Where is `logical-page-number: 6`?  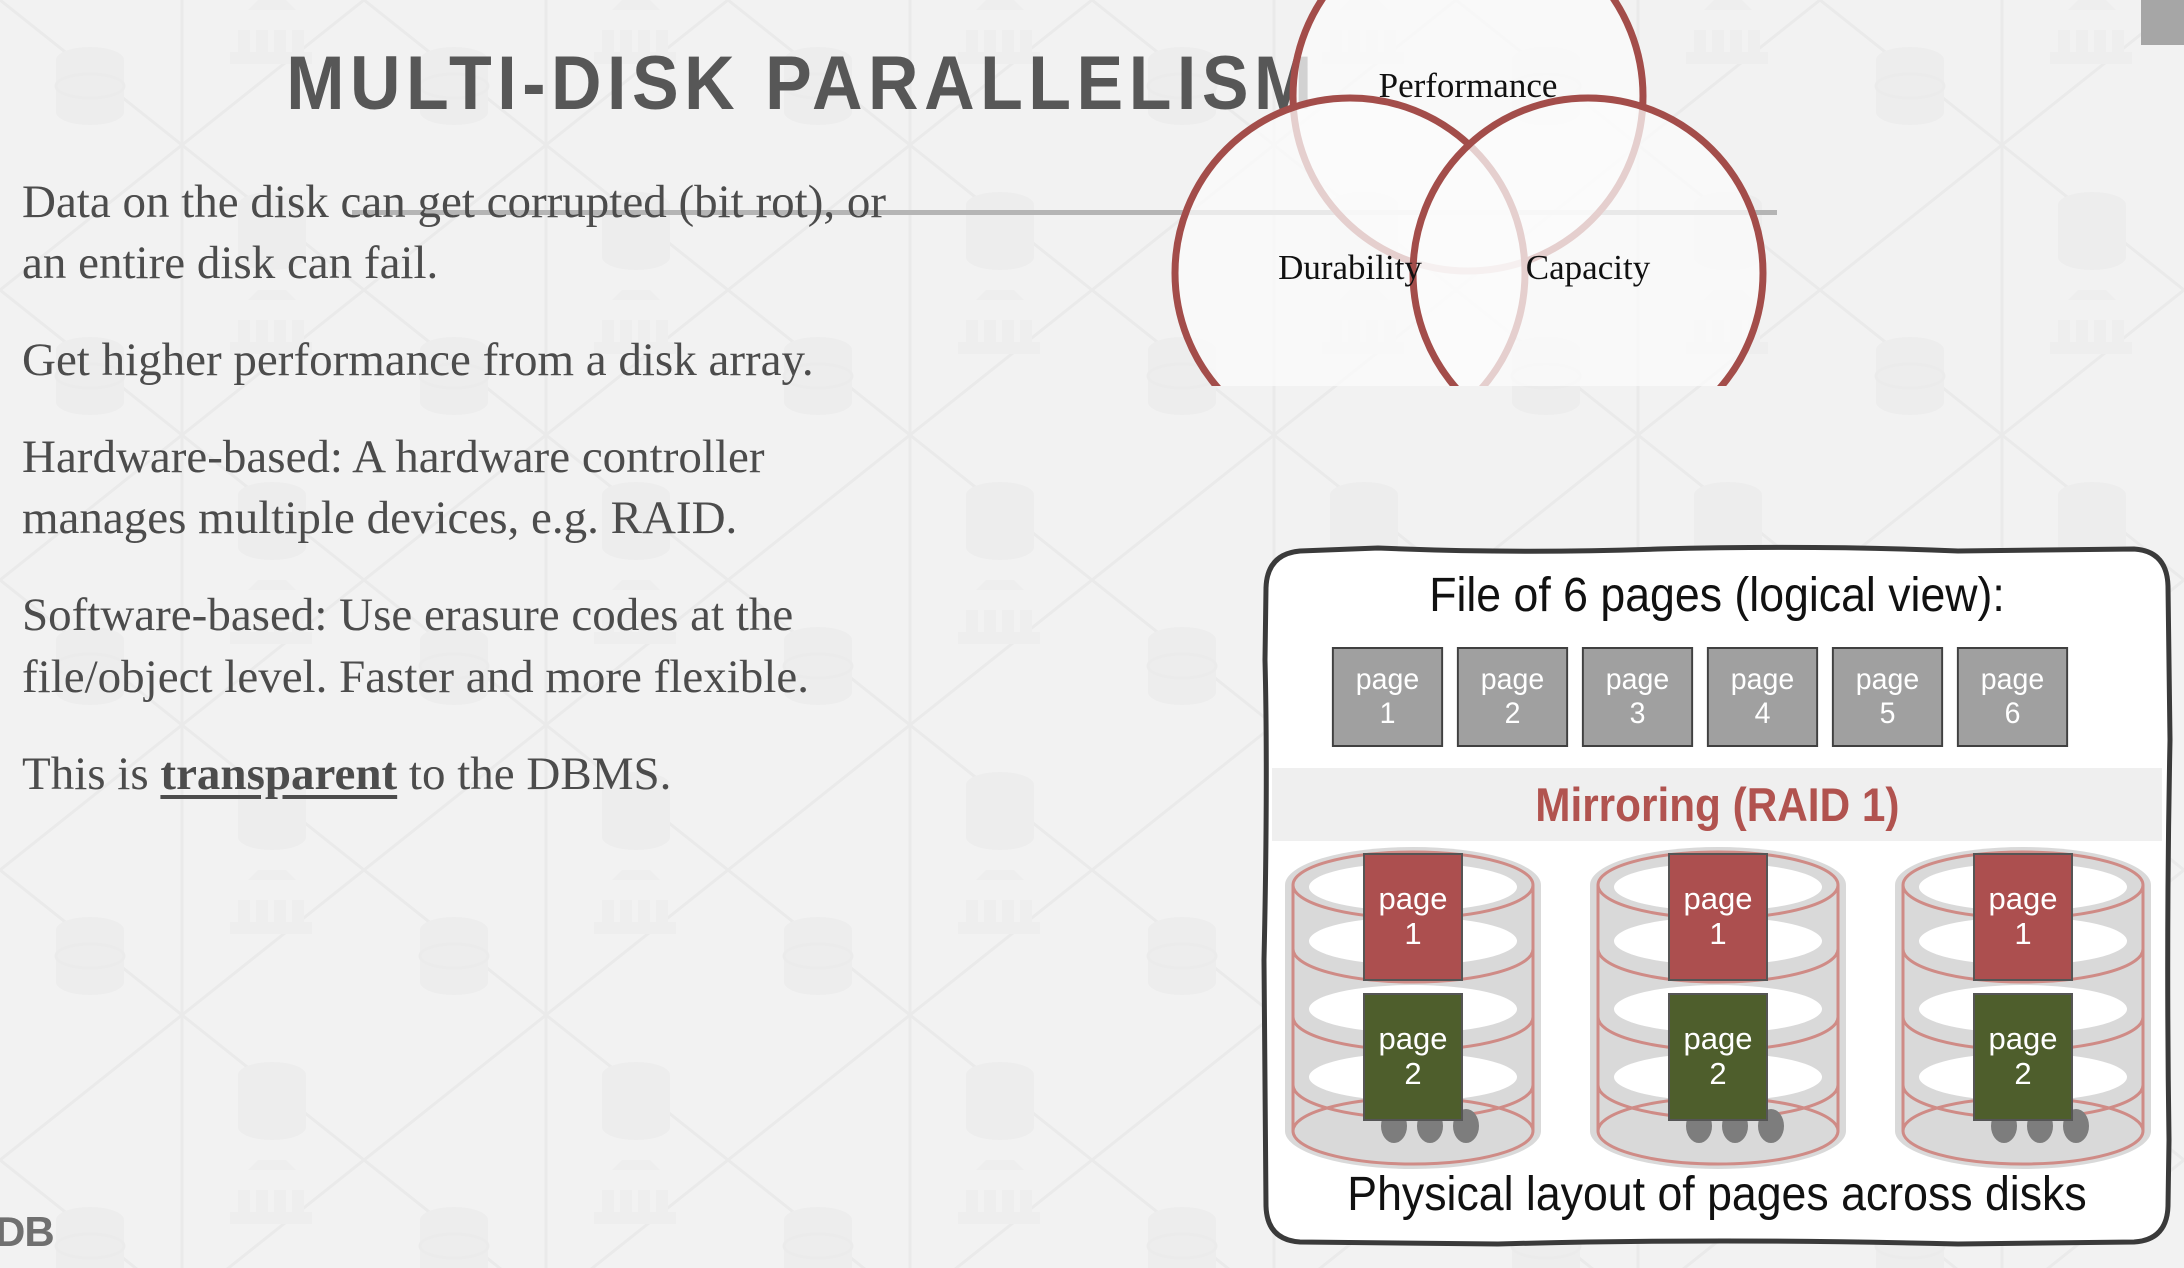 logical-page-number: 6 is located at coordinates (2012, 713).